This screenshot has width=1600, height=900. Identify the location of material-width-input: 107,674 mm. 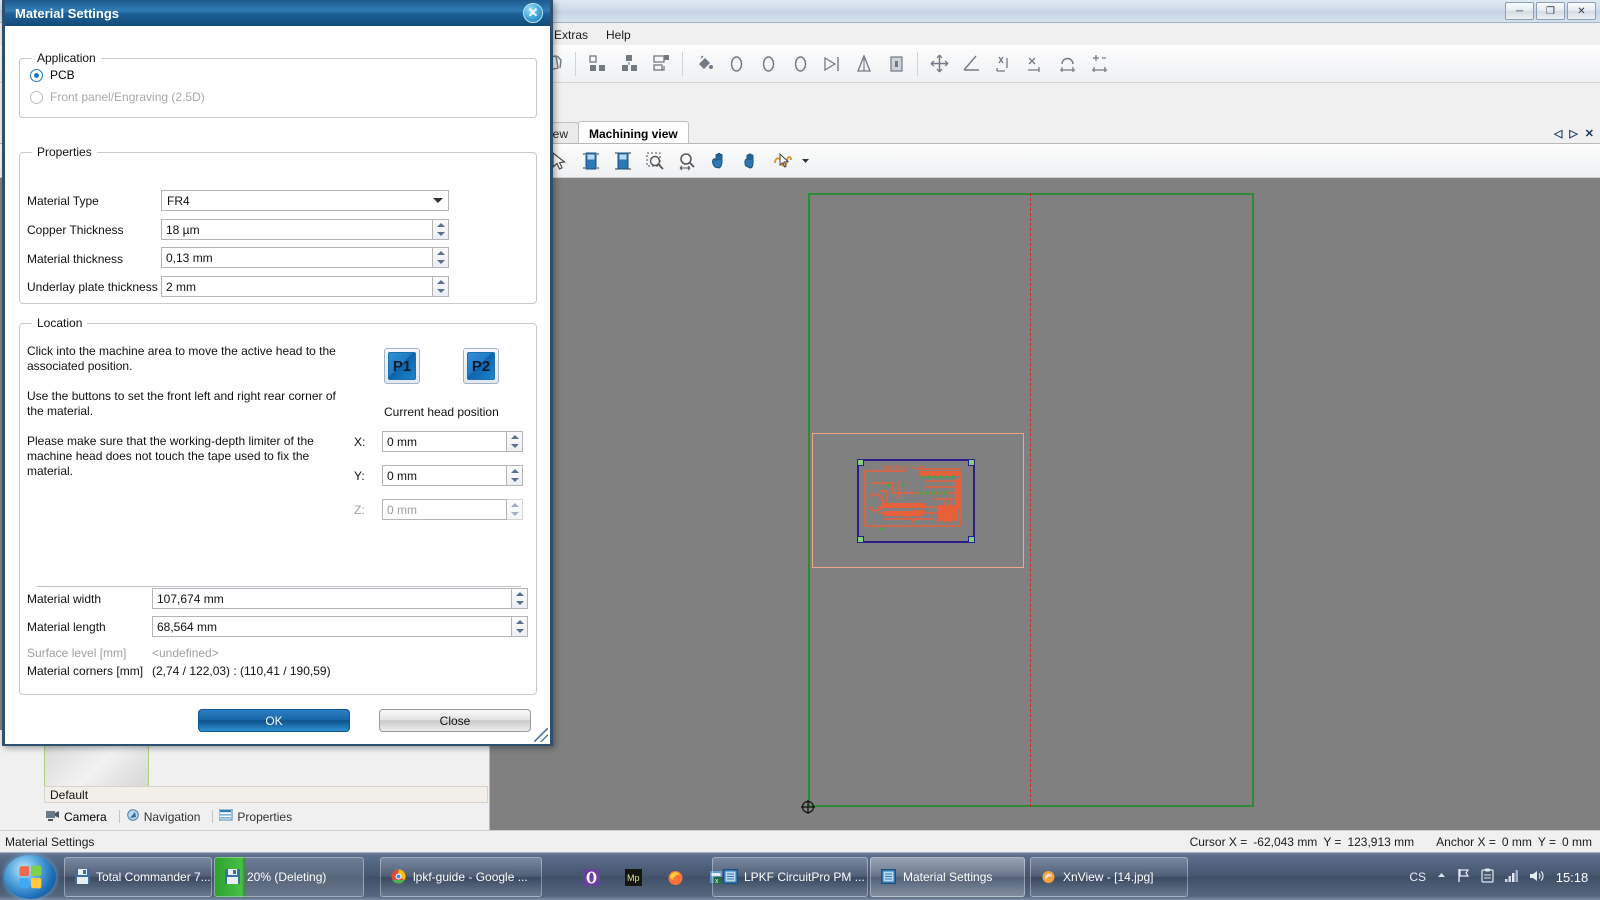
(332, 598).